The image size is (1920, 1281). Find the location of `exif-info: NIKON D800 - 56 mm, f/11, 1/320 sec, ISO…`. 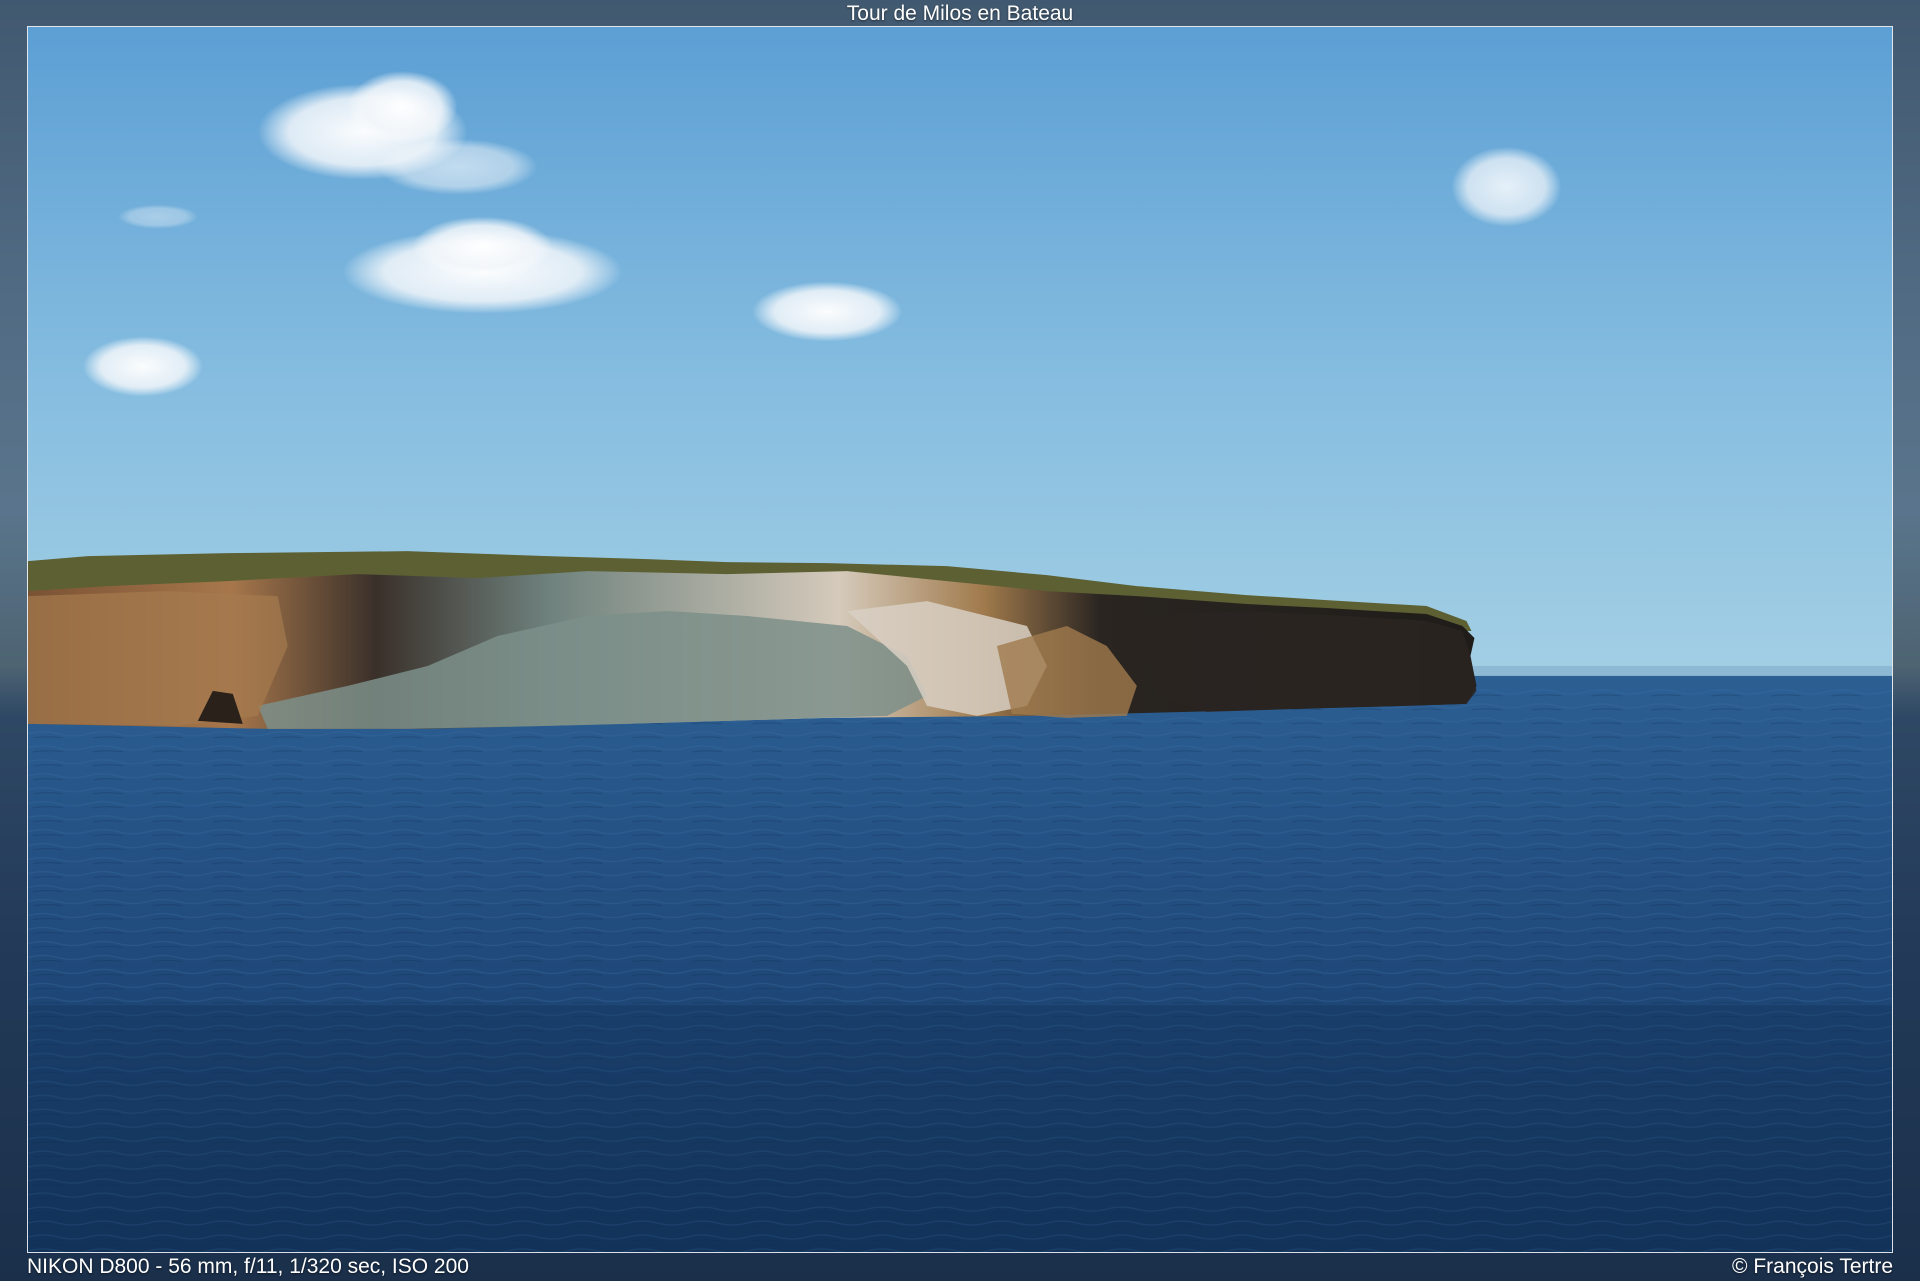

exif-info: NIKON D800 - 56 mm, f/11, 1/320 sec, ISO… is located at coordinates (248, 1266).